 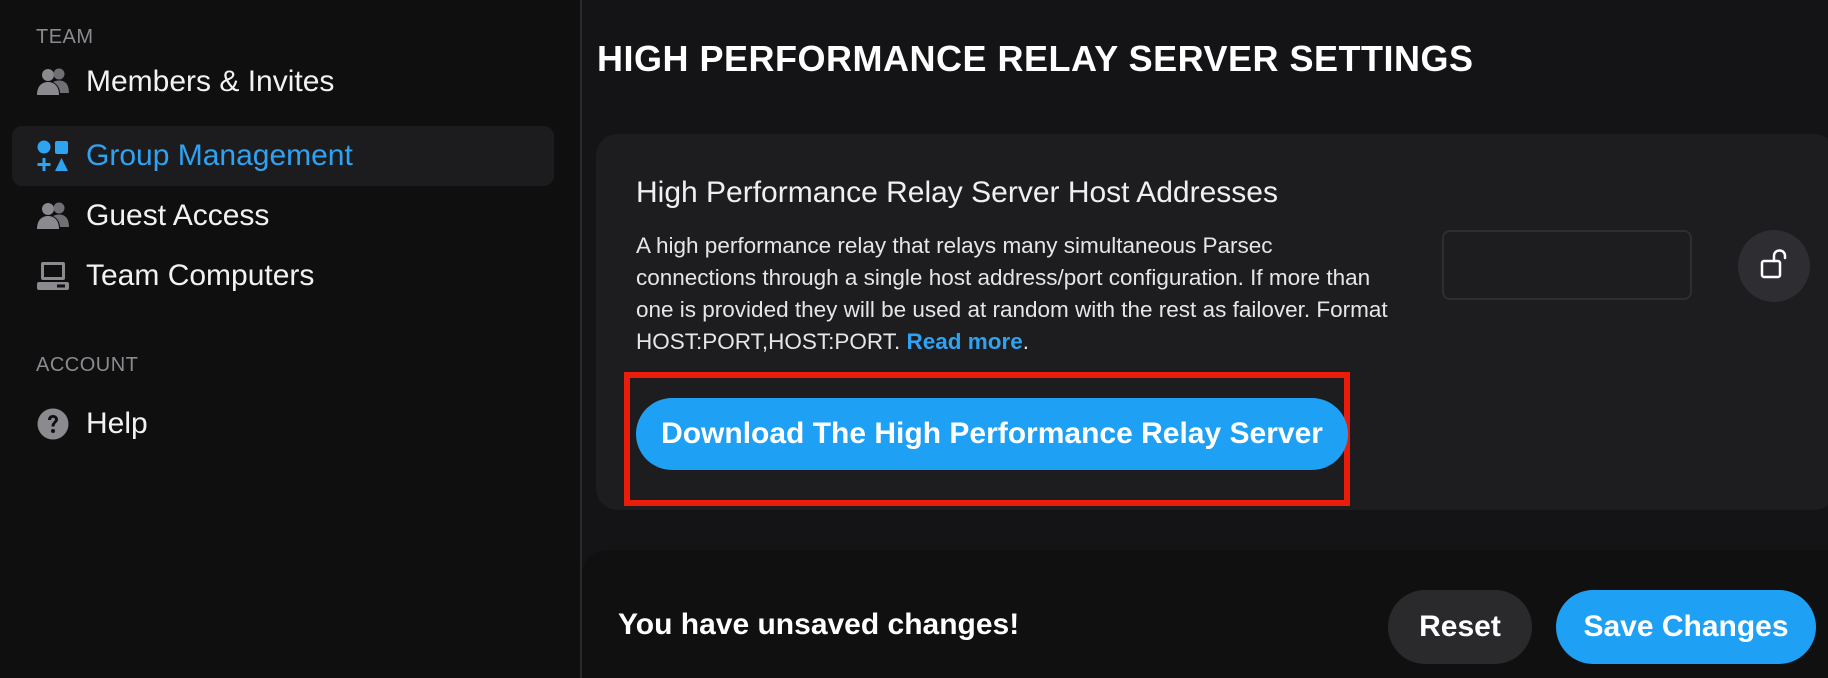 I want to click on sidebar-item-label: Team Computers, so click(x=200, y=275).